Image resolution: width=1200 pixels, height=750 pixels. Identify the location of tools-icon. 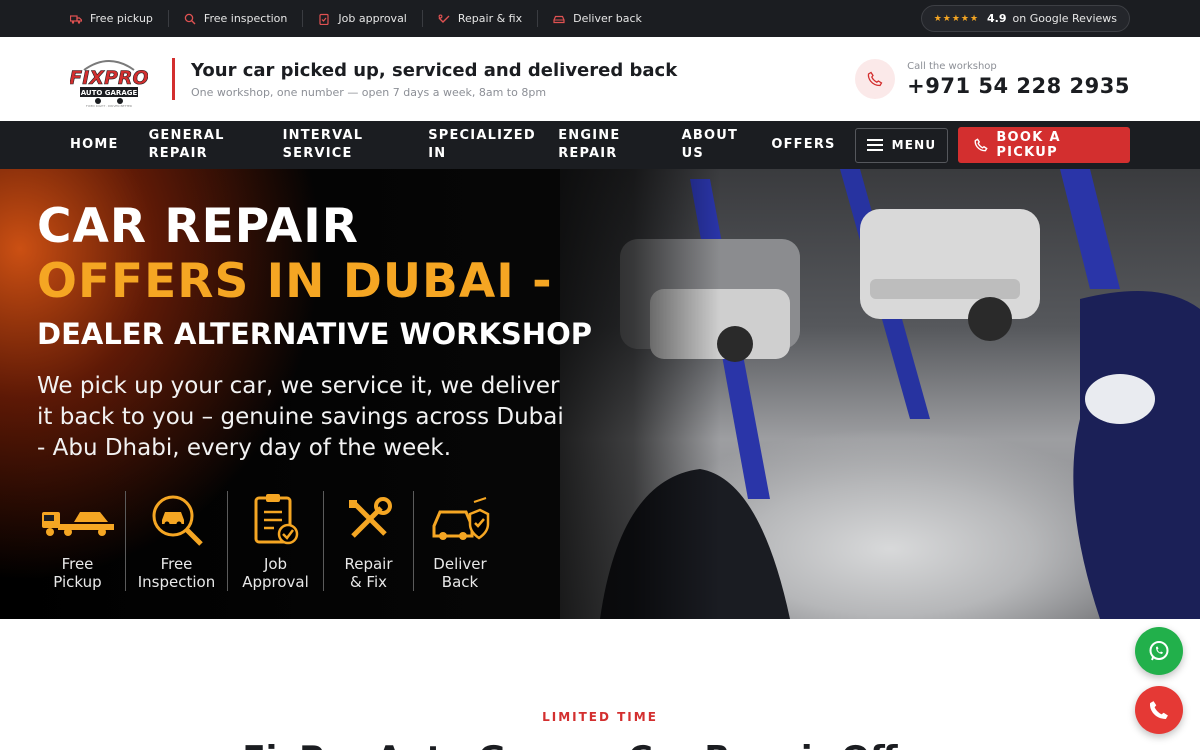
(368, 520).